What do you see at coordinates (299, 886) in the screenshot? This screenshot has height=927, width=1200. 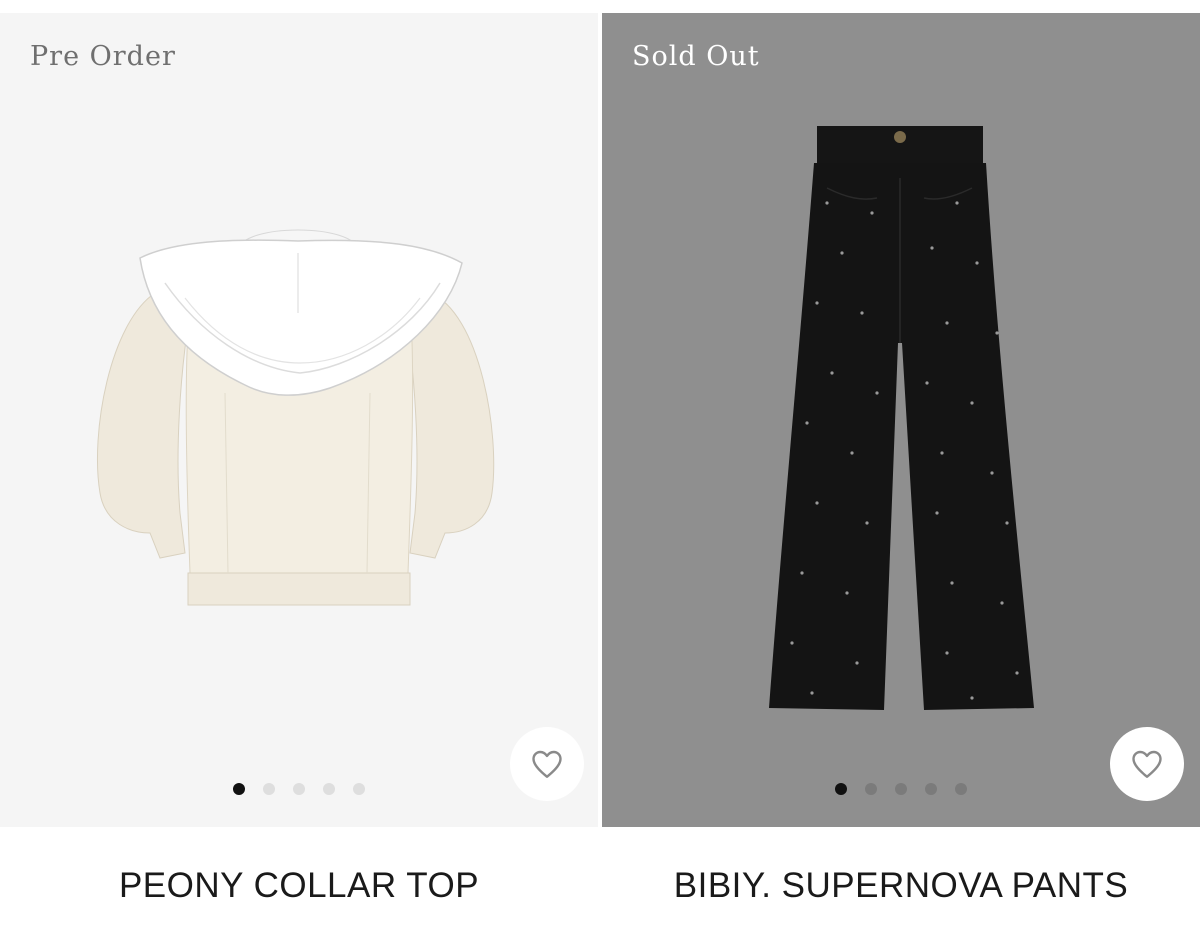 I see `product-title: PEONY COLLAR TOP` at bounding box center [299, 886].